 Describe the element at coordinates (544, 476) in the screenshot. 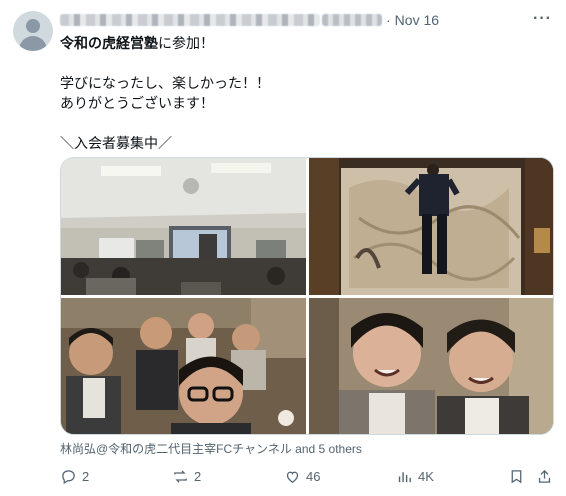

I see `share-icon` at that location.